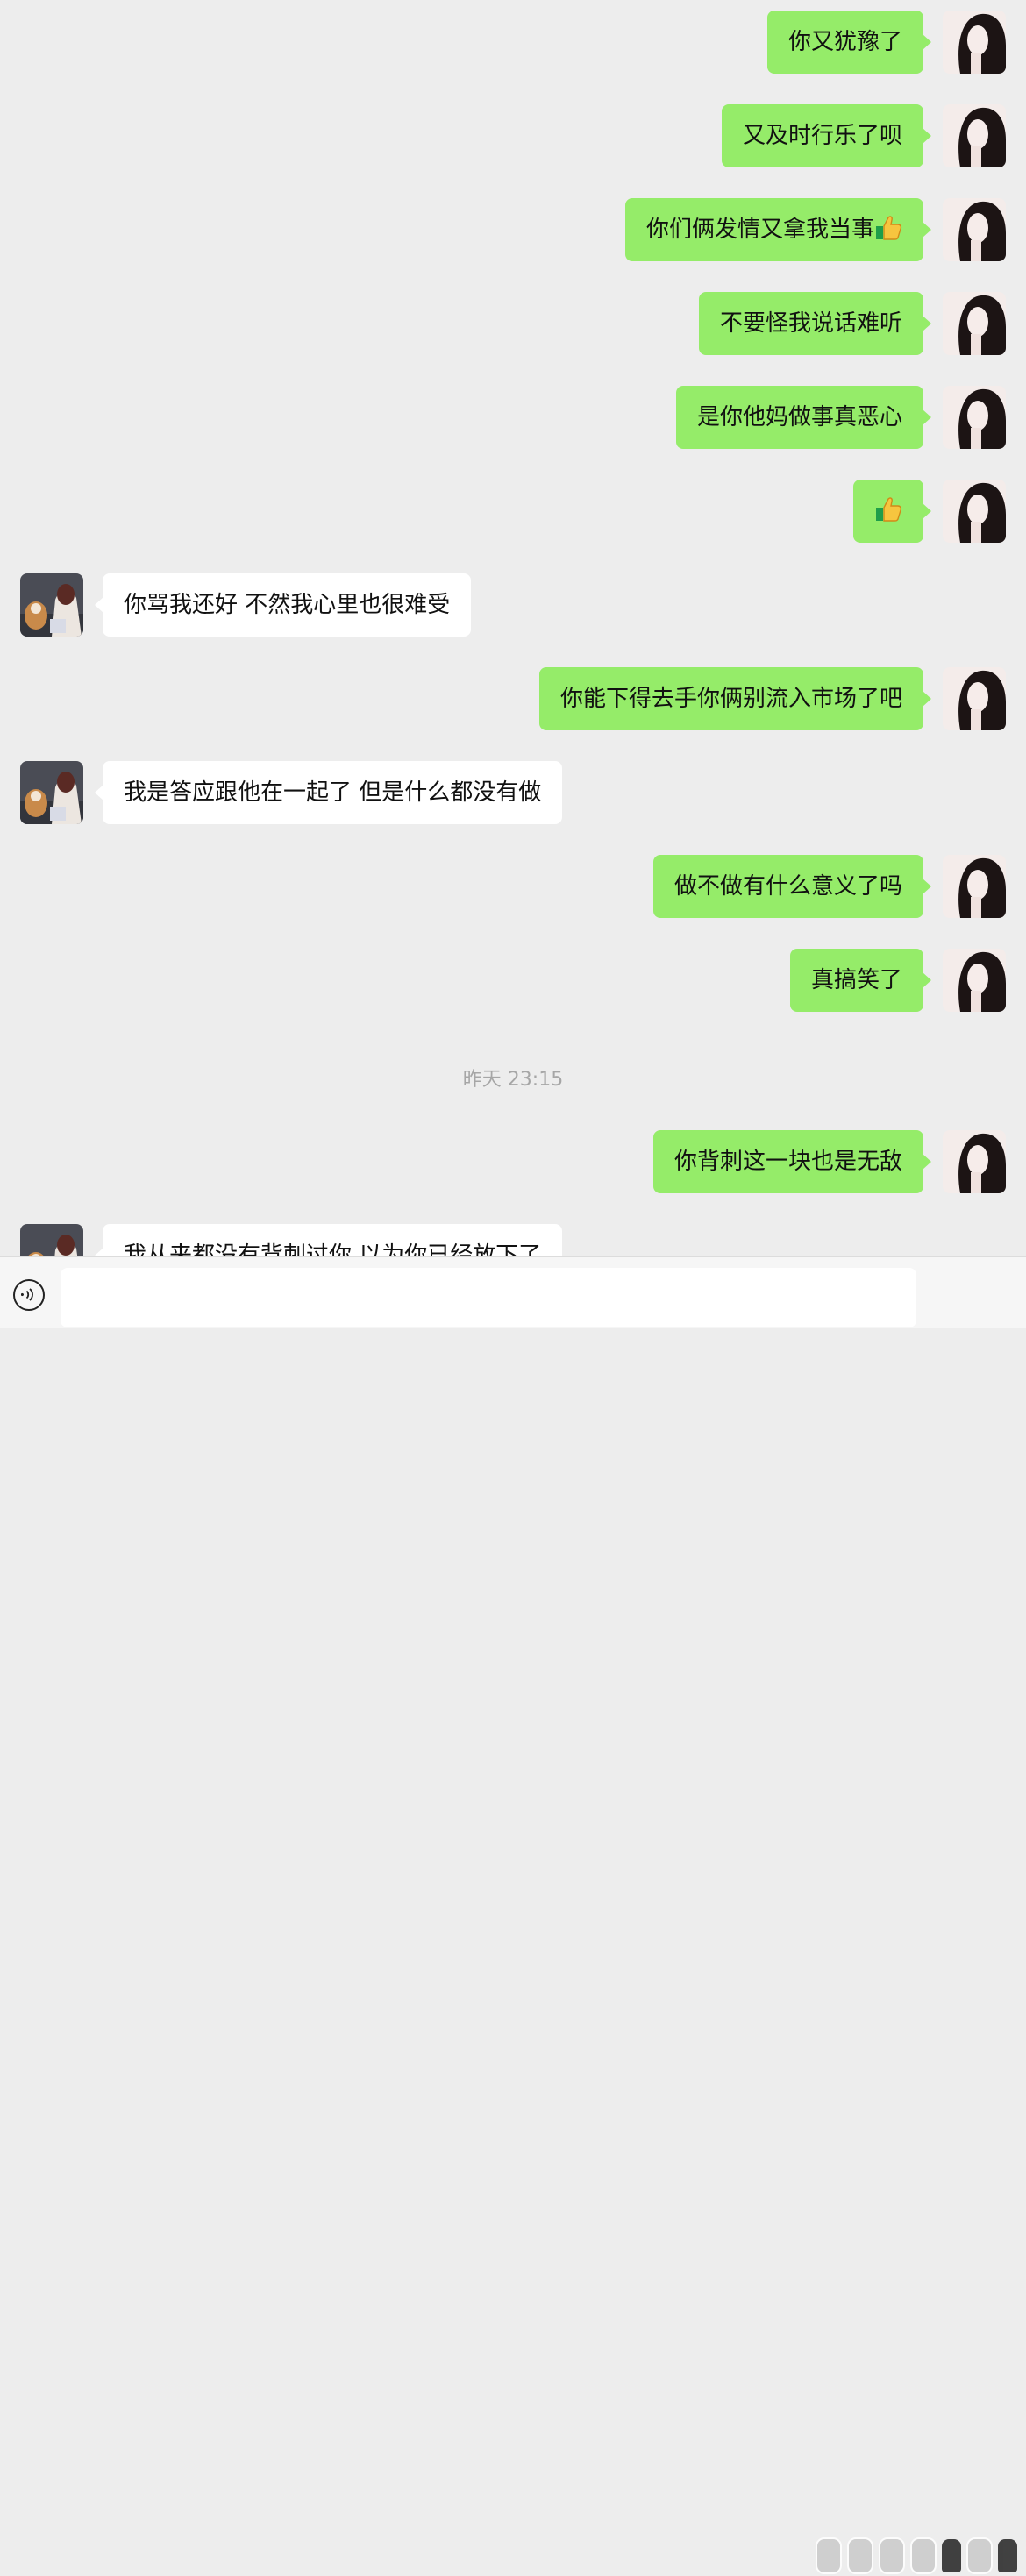 This screenshot has width=1026, height=2576. What do you see at coordinates (513, 980) in the screenshot?
I see `message-row: 真搞笑了` at bounding box center [513, 980].